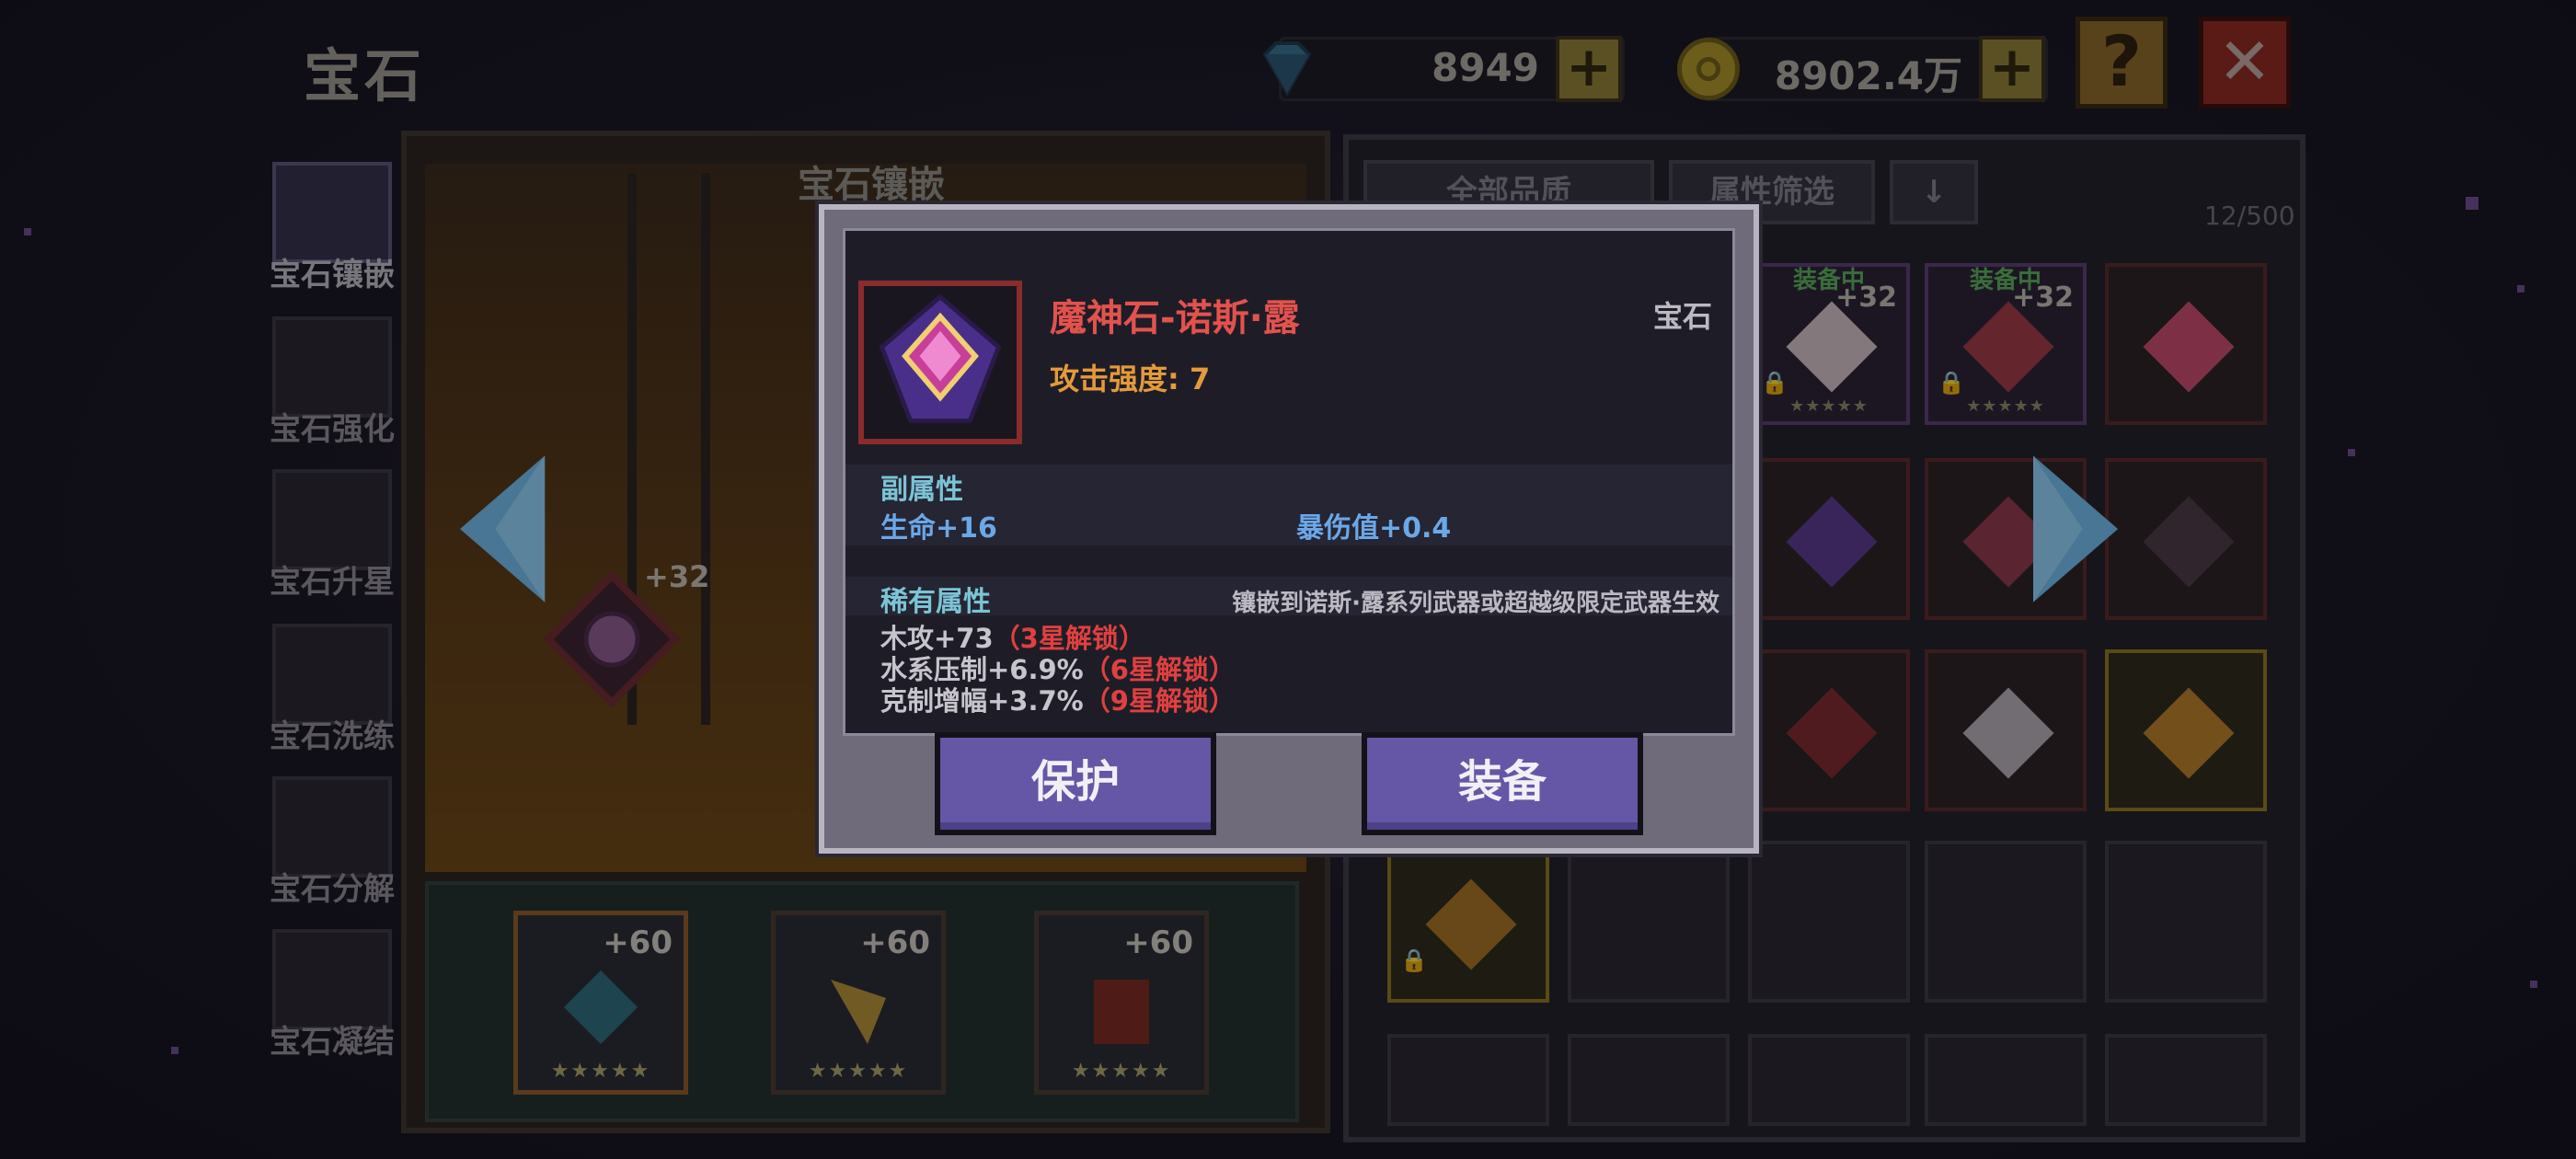 This screenshot has width=2576, height=1159. Describe the element at coordinates (1934, 192) in the screenshot. I see `sort-button: ↓` at that location.